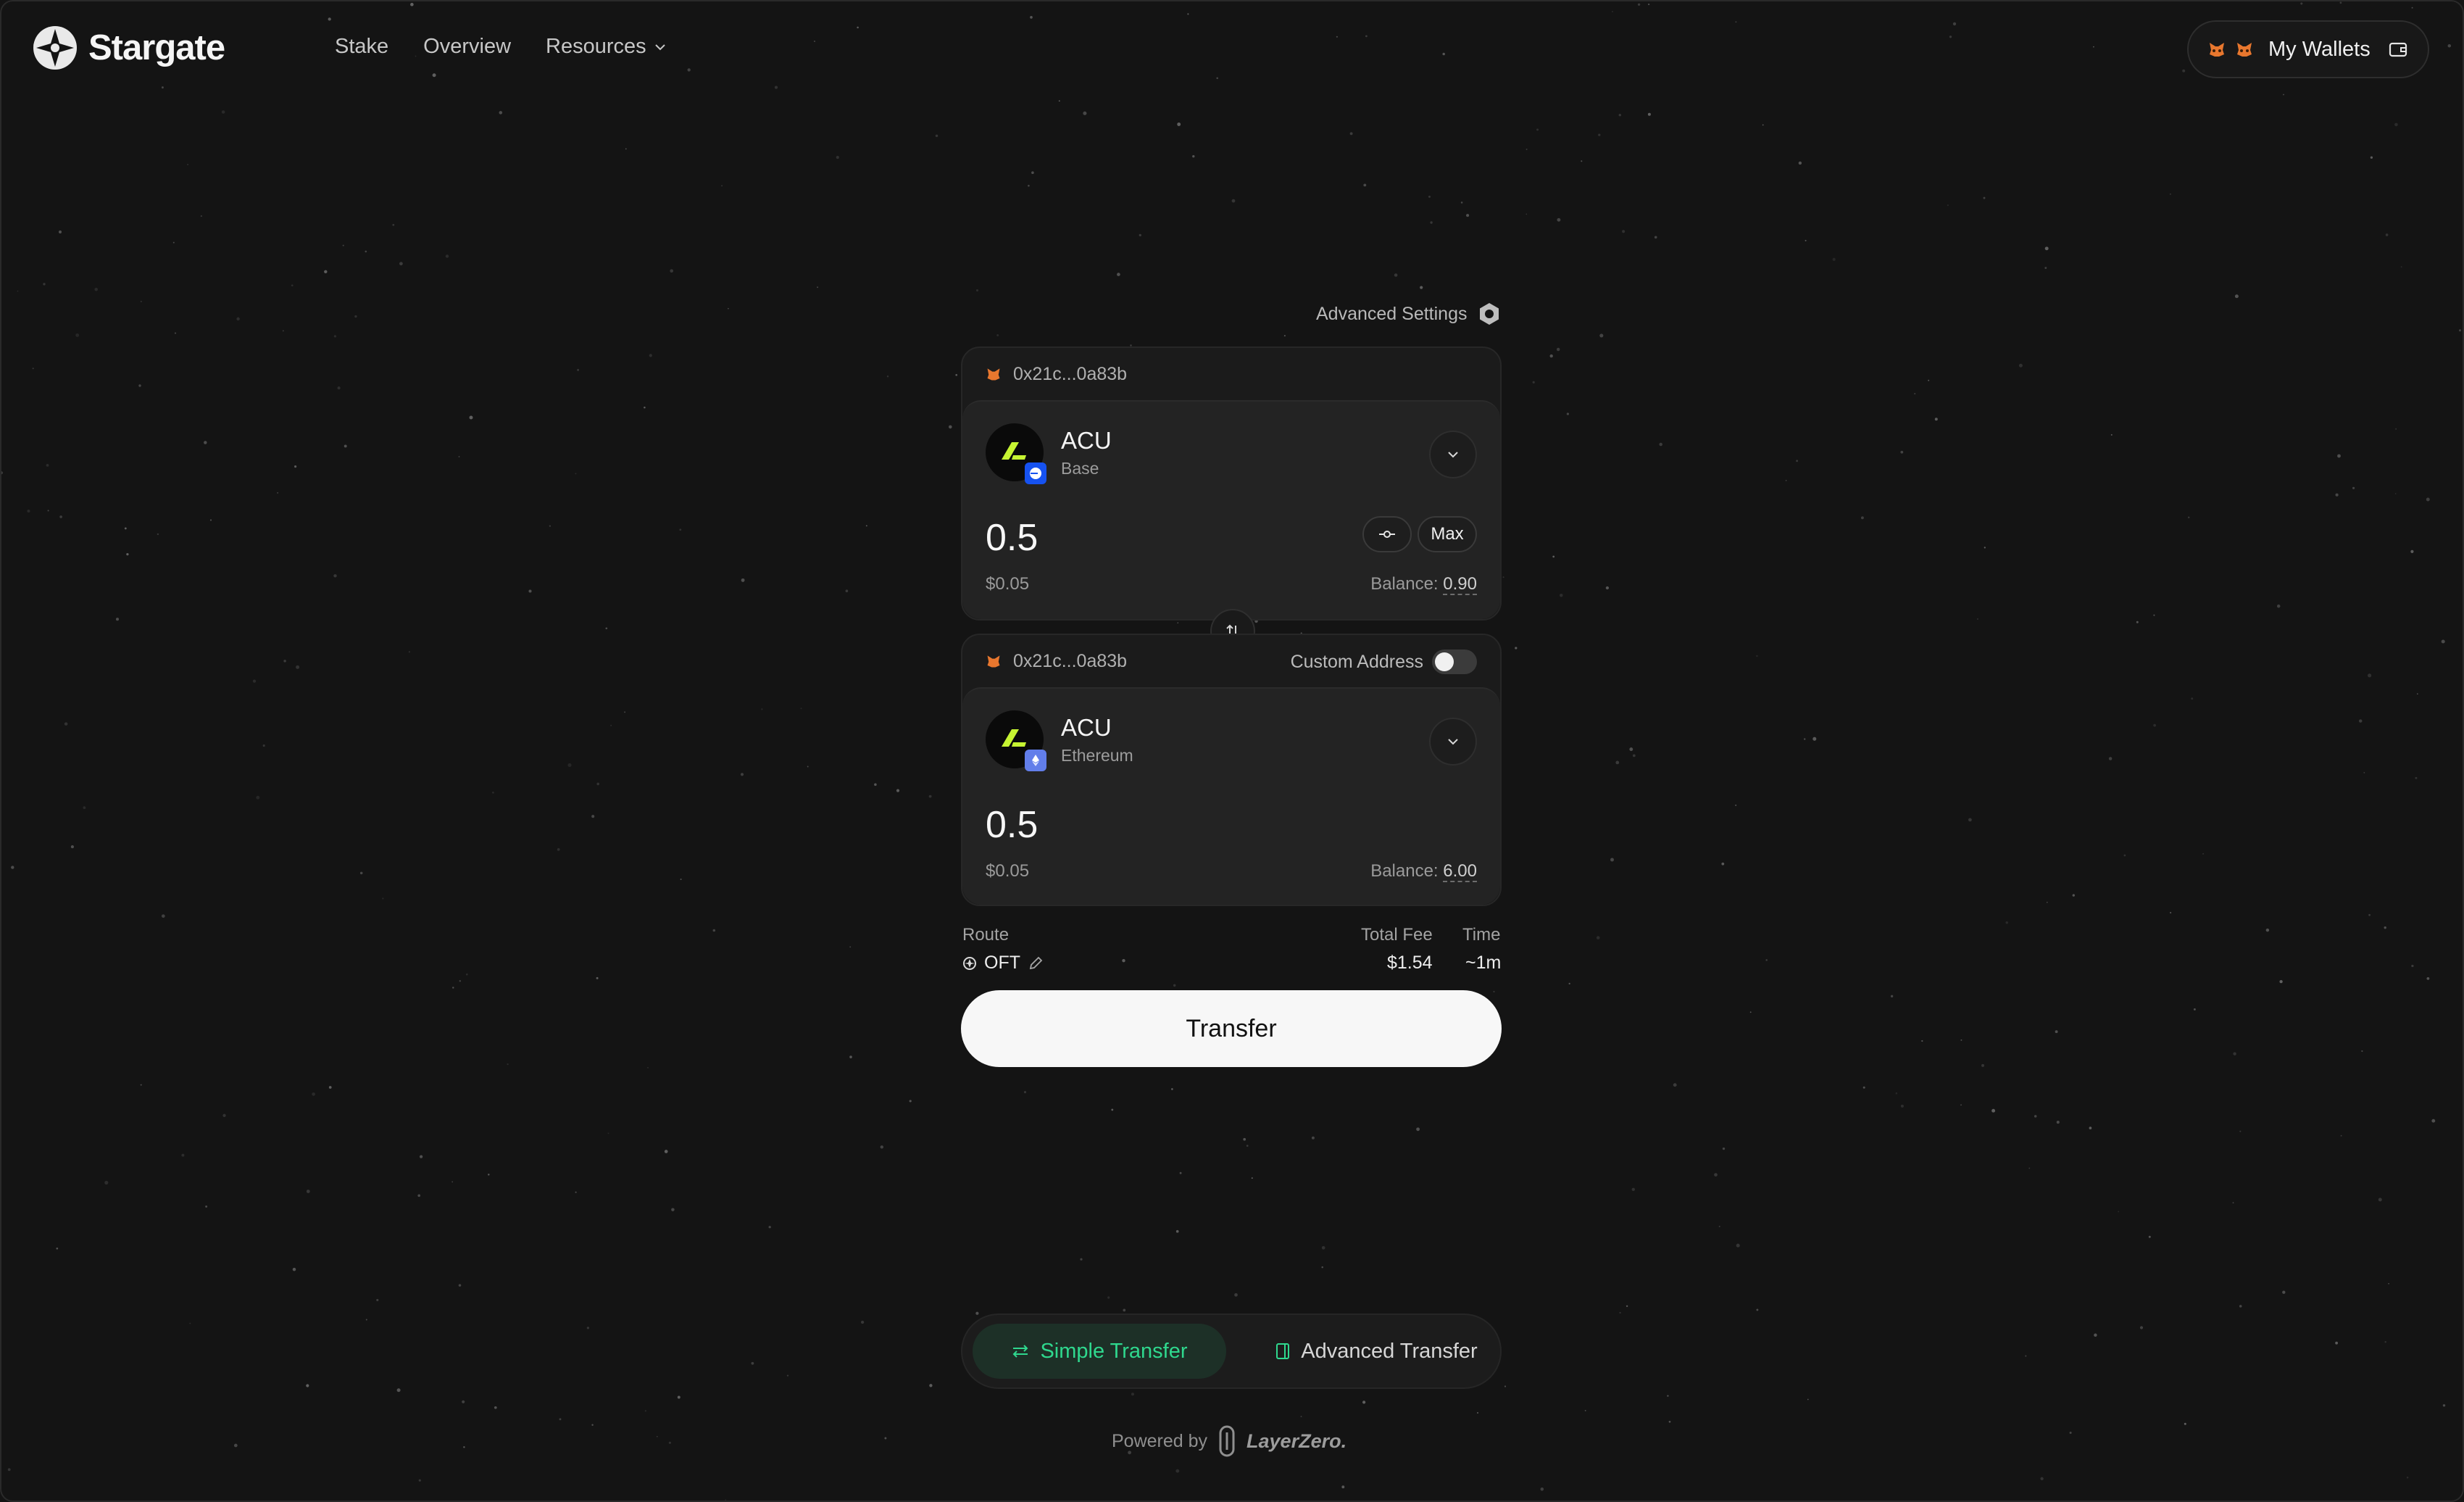  I want to click on tab-simple-transfer-label: Simple Transfer, so click(1114, 1351).